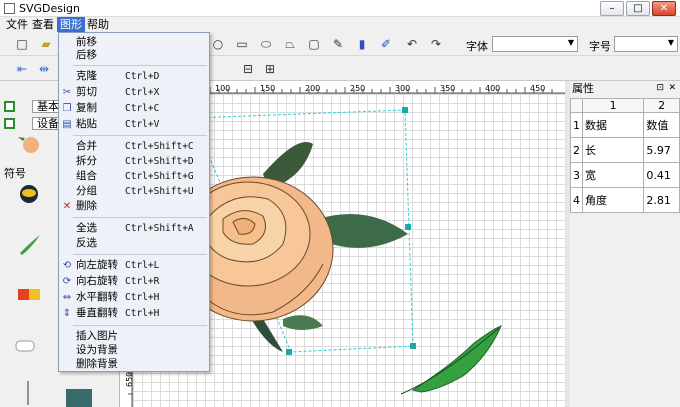  What do you see at coordinates (67, 124) in the screenshot?
I see `paste-icon: ▤` at bounding box center [67, 124].